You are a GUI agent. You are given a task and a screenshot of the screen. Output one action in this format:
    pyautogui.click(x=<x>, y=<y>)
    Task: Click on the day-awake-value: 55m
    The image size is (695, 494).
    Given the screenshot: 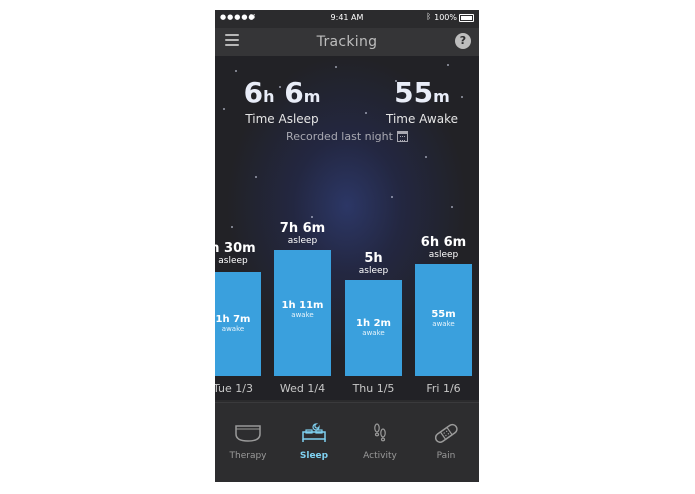 What is the action you would take?
    pyautogui.click(x=443, y=314)
    